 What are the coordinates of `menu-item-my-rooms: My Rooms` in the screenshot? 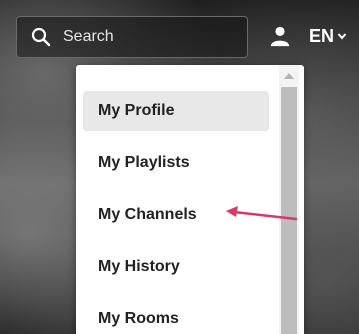 It's located at (176, 316).